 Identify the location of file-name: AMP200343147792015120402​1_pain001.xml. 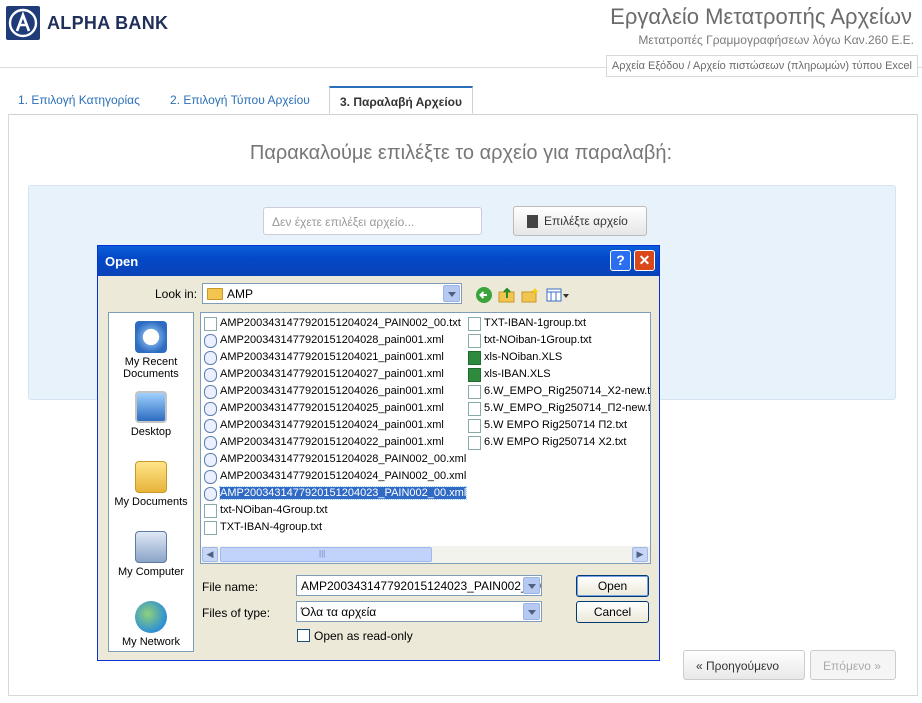
(332, 357).